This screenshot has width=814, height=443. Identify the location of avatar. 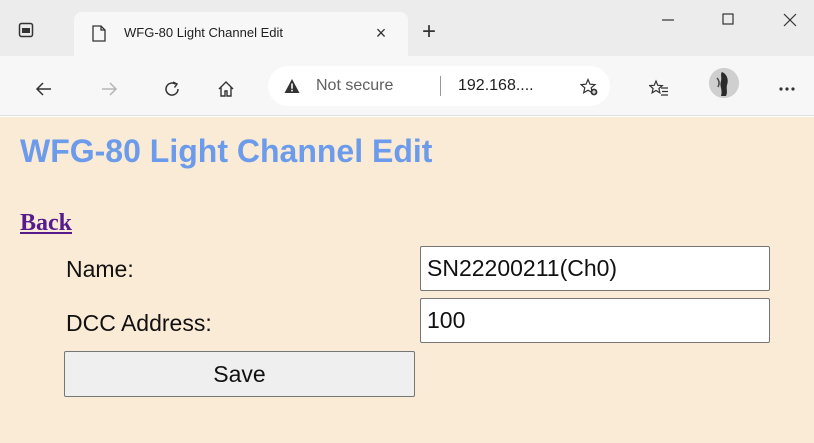
(724, 83).